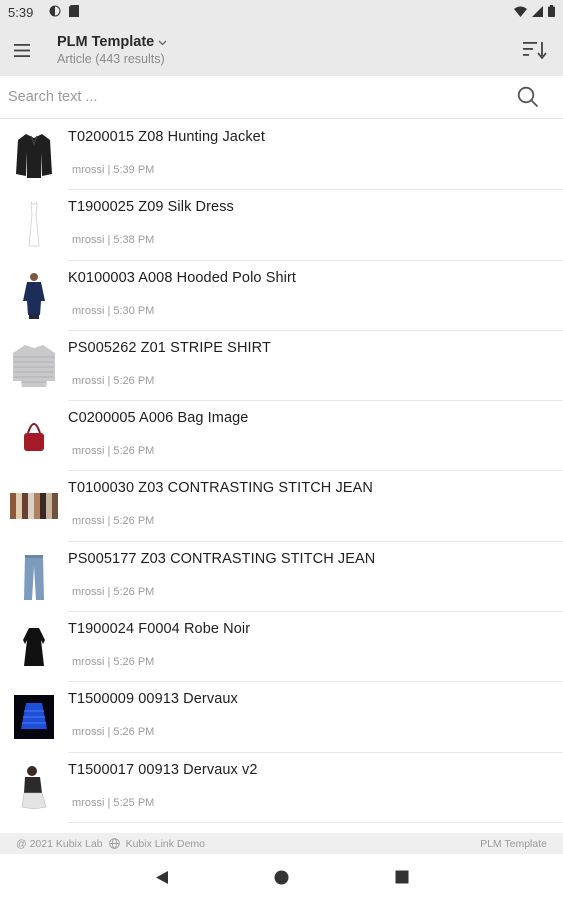  What do you see at coordinates (158, 418) in the screenshot?
I see `item-title: C0200005 A006 Bag Image` at bounding box center [158, 418].